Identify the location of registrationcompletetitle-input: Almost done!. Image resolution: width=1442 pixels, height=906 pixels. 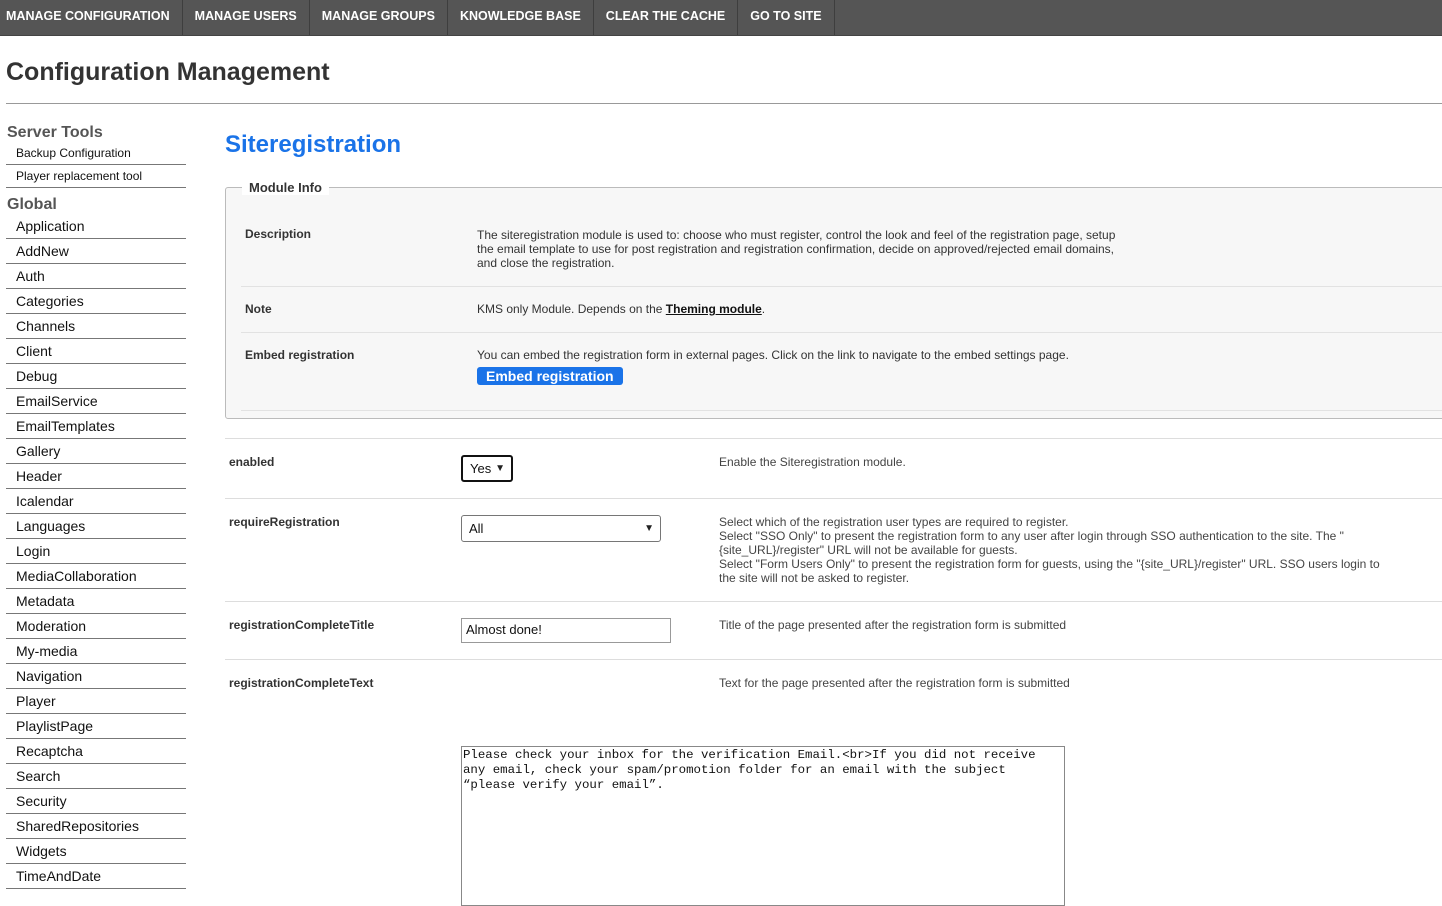
(566, 630).